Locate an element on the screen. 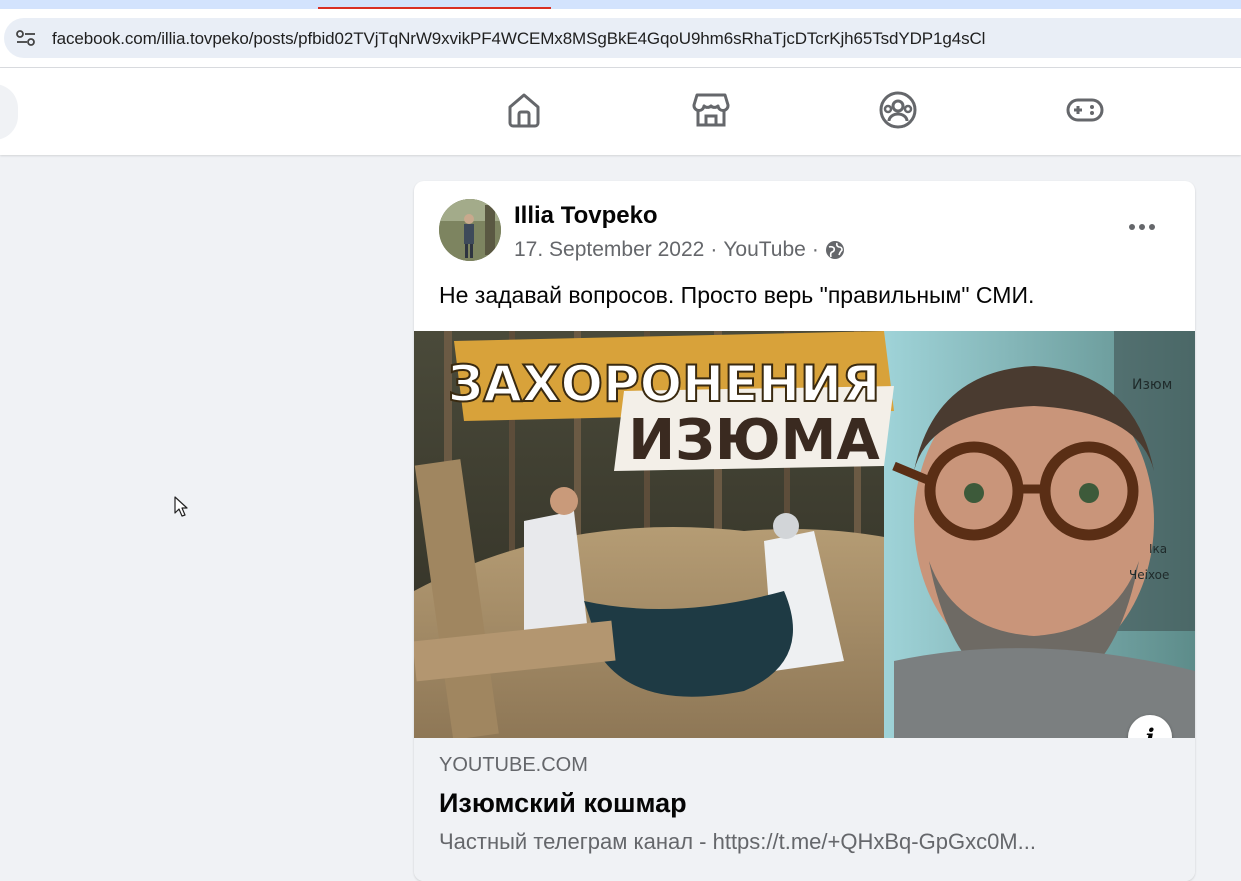  more-options-button is located at coordinates (1142, 227).